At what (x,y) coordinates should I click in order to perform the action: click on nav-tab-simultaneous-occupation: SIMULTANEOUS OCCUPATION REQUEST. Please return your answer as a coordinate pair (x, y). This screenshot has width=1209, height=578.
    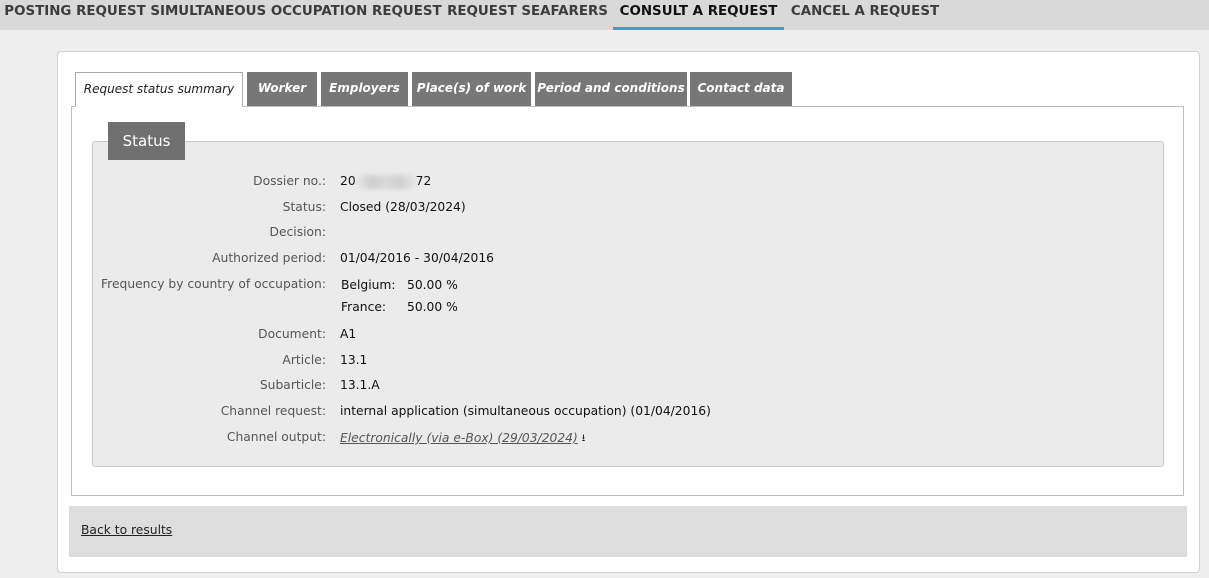
    Looking at the image, I should click on (296, 15).